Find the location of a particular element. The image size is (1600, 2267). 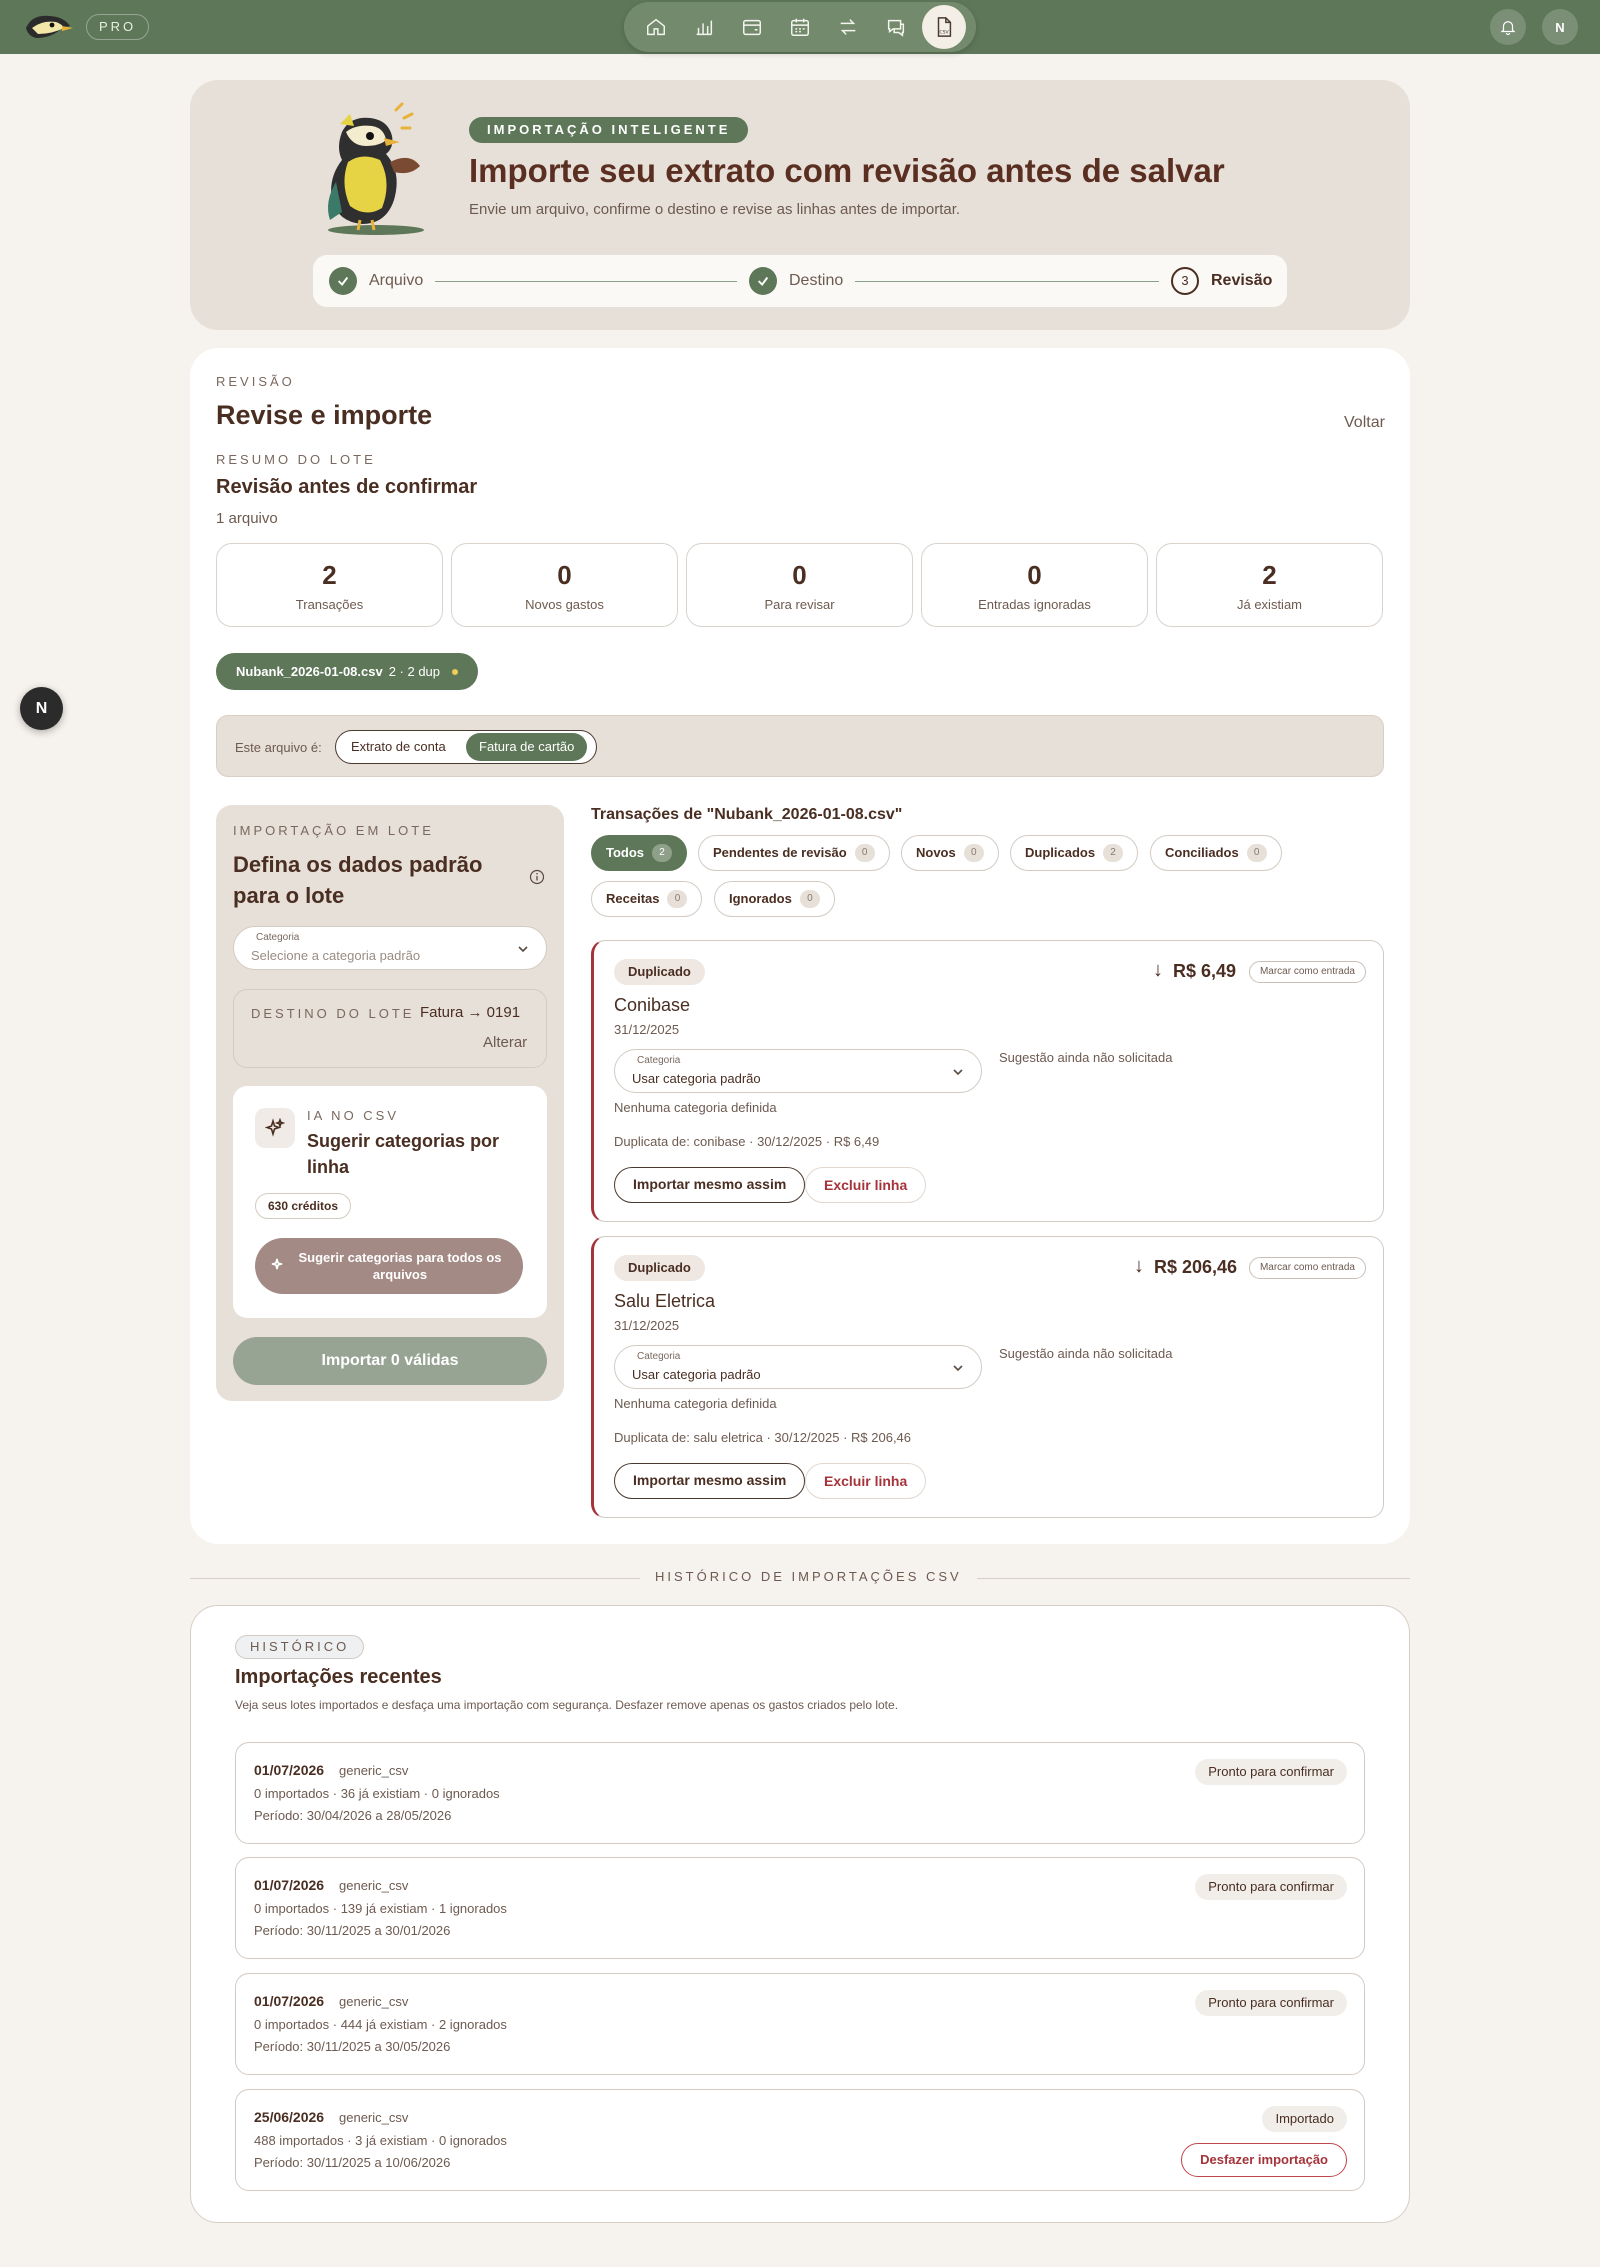

history-source: generic_csv is located at coordinates (374, 2117).